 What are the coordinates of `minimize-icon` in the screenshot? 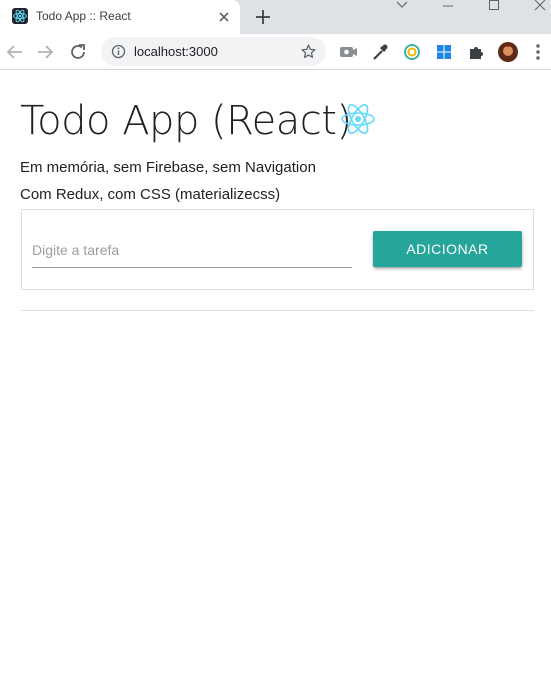 It's located at (448, 15).